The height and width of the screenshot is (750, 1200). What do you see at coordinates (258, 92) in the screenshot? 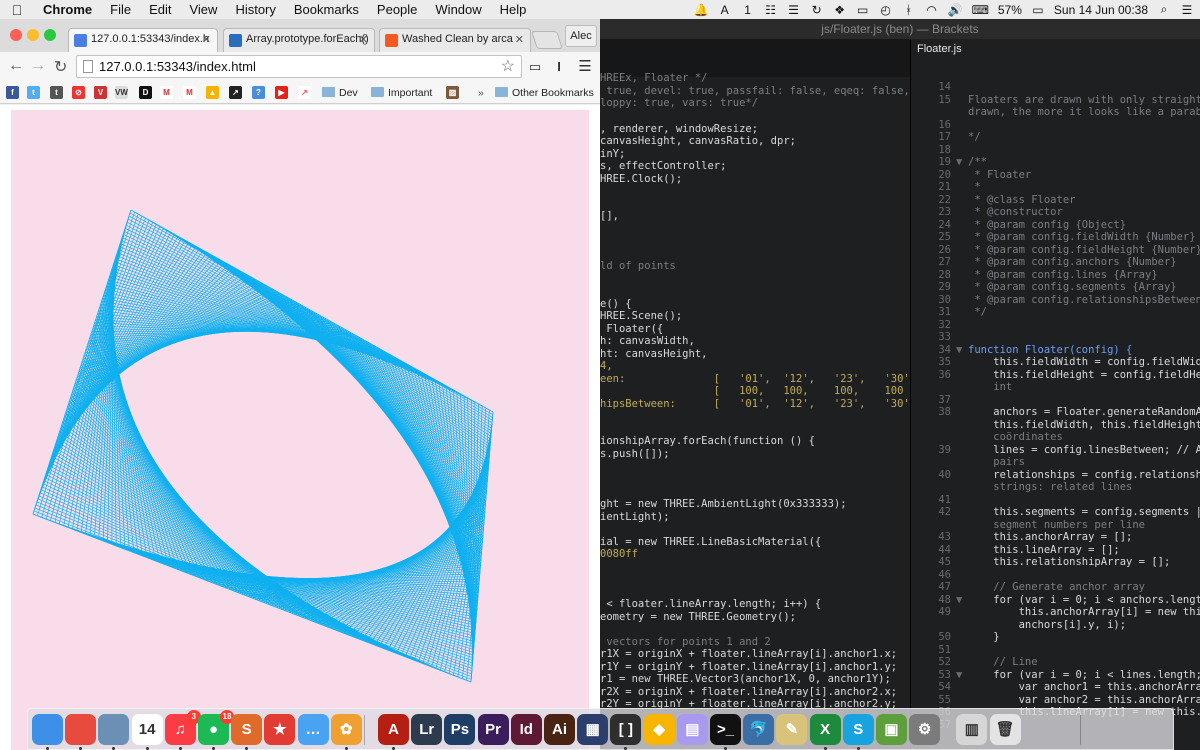
I see `help-bookmark-icon: ?` at bounding box center [258, 92].